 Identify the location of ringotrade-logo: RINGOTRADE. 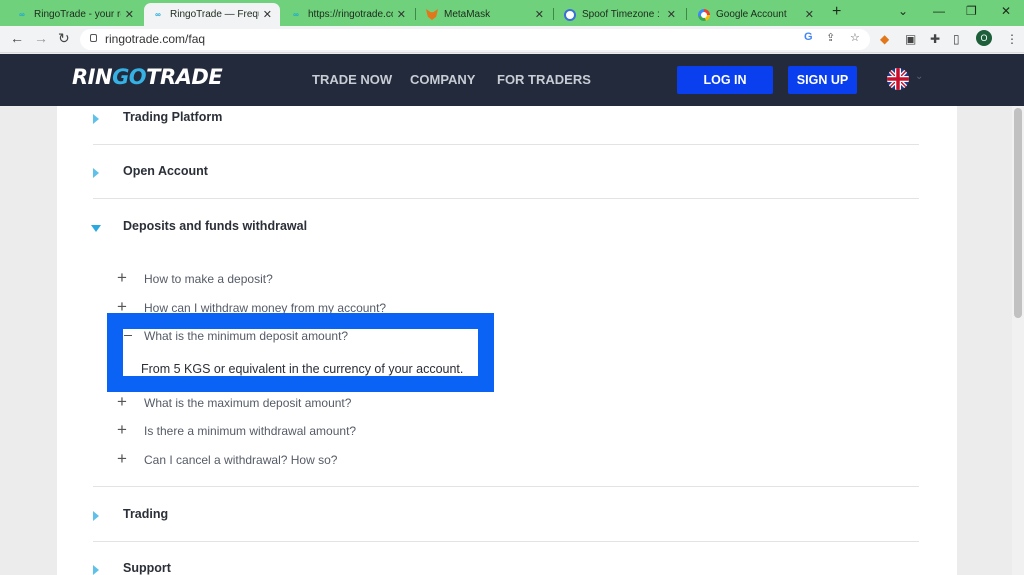
(147, 77).